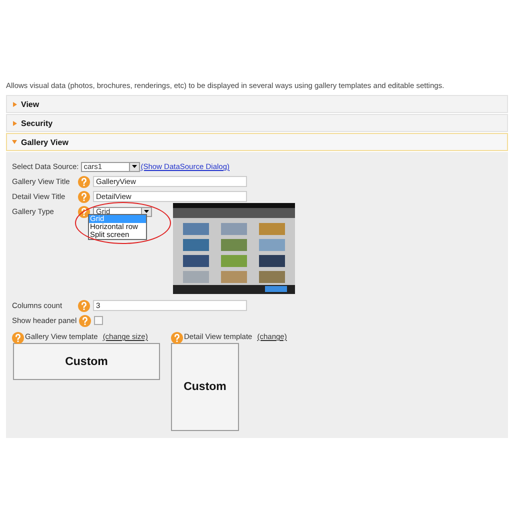 This screenshot has width=512, height=512. Describe the element at coordinates (14, 142) in the screenshot. I see `caret-down-icon` at that location.